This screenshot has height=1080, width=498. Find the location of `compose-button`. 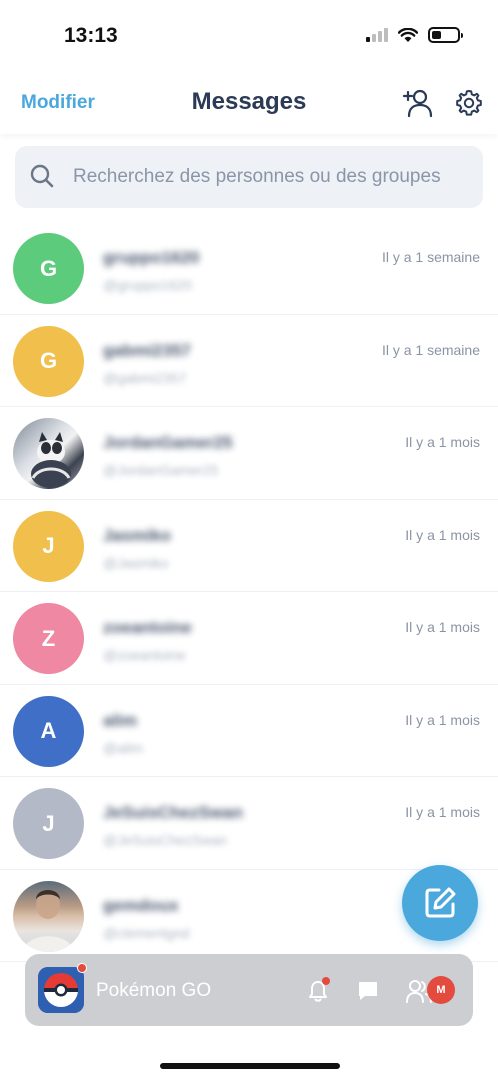

compose-button is located at coordinates (440, 903).